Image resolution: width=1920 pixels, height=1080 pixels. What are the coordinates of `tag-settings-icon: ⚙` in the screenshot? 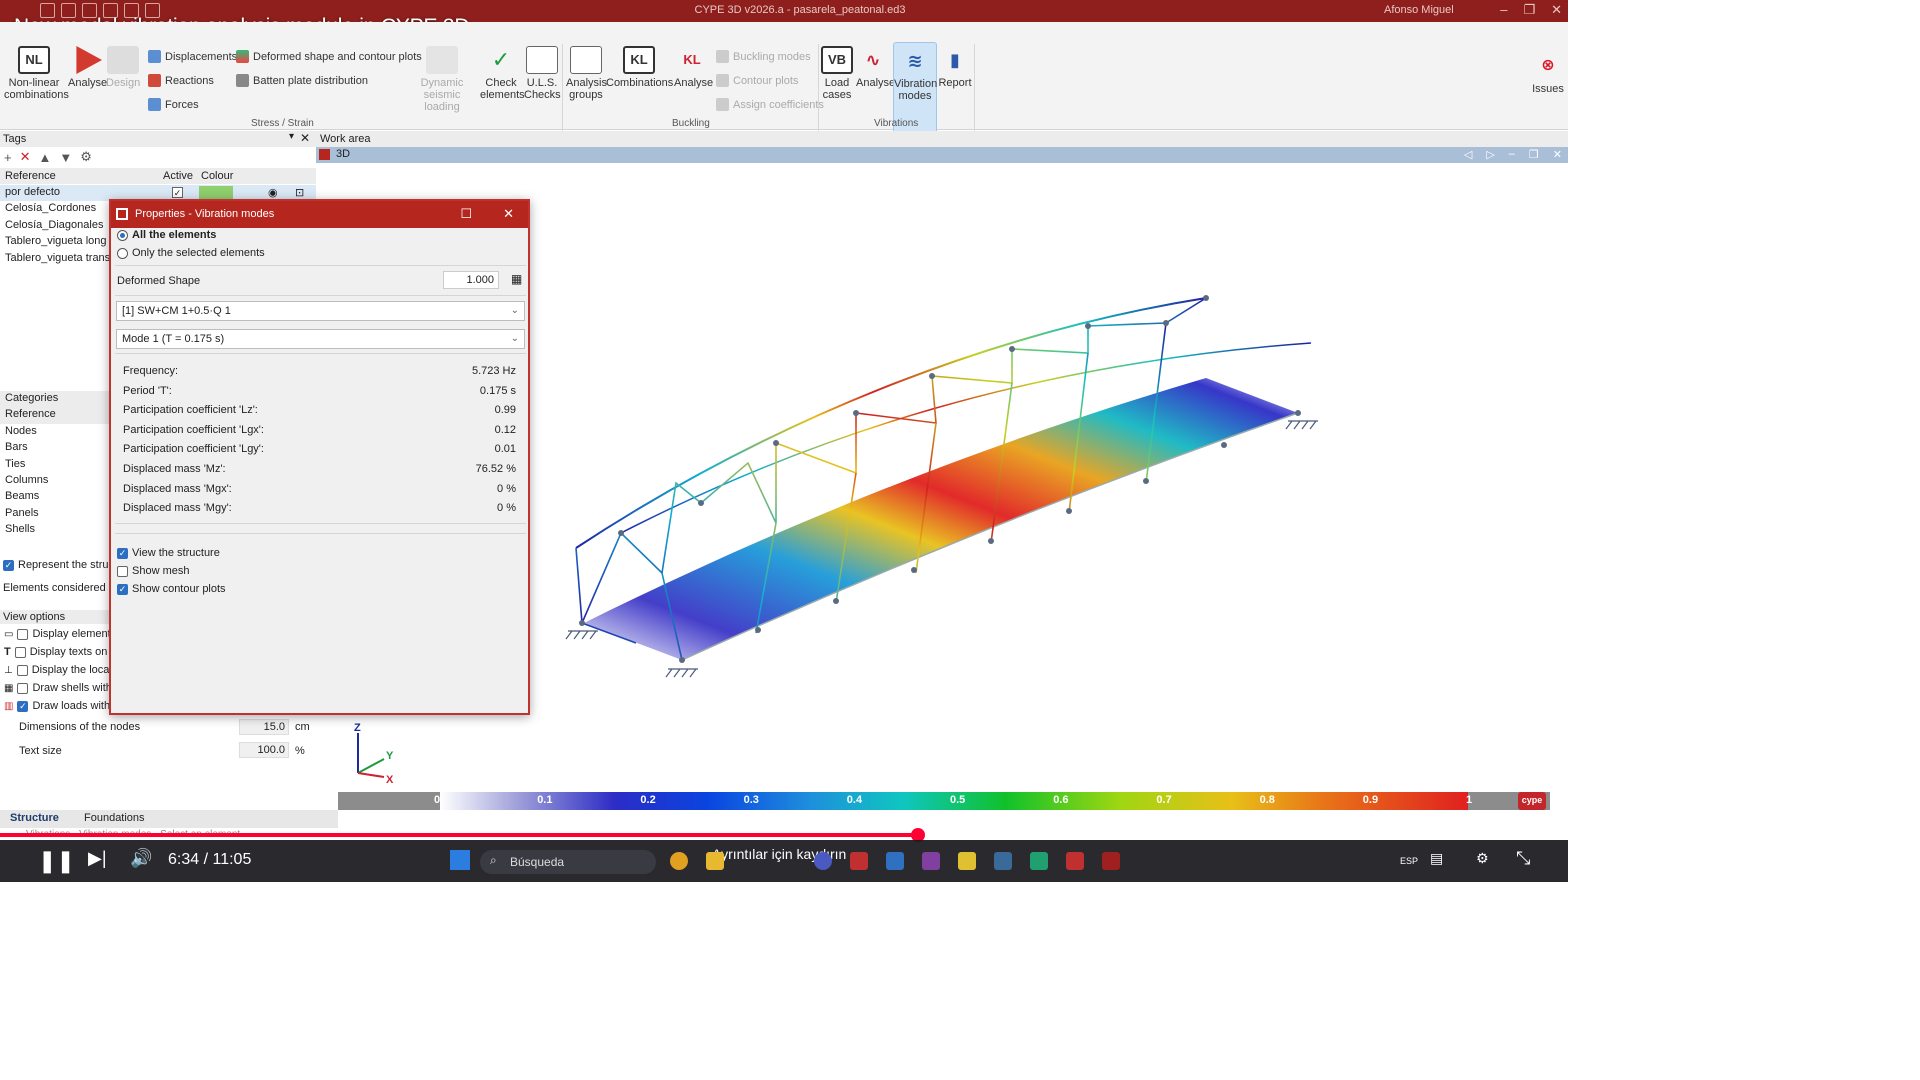 It's located at (86, 157).